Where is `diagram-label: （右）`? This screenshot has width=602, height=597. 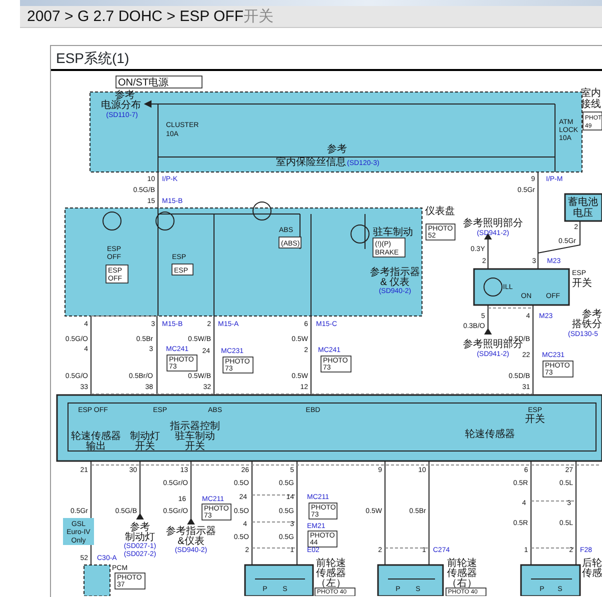 diagram-label: （右） is located at coordinates (462, 583).